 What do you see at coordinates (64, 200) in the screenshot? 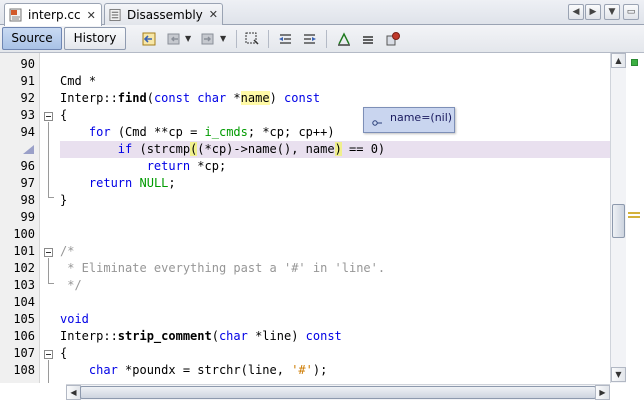
I see `code-line: }` at bounding box center [64, 200].